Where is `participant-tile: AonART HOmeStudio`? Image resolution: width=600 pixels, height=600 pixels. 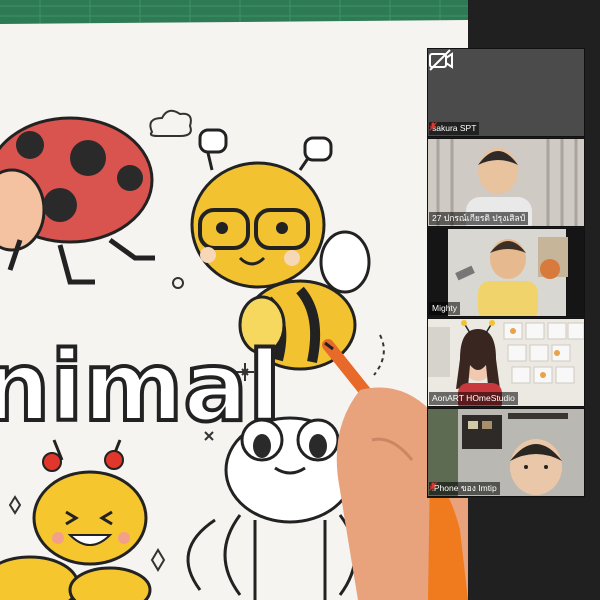 participant-tile: AonART HOmeStudio is located at coordinates (506, 362).